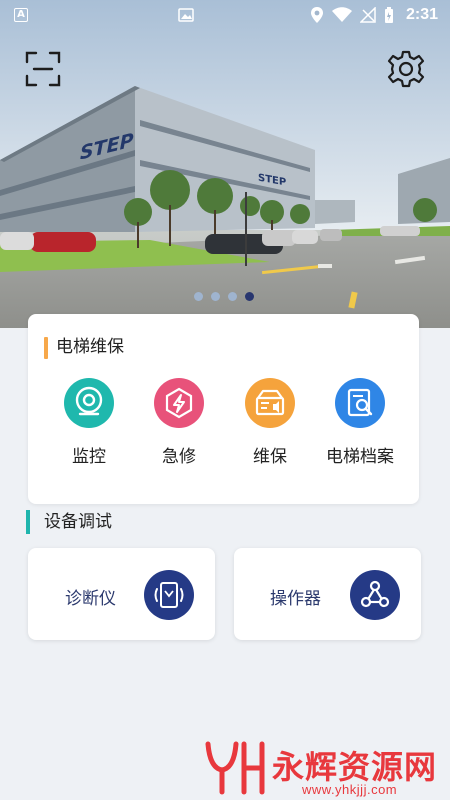 The height and width of the screenshot is (800, 450). Describe the element at coordinates (325, 769) in the screenshot. I see `watermark: 永辉资源网 www.yhkjjj.com` at that location.